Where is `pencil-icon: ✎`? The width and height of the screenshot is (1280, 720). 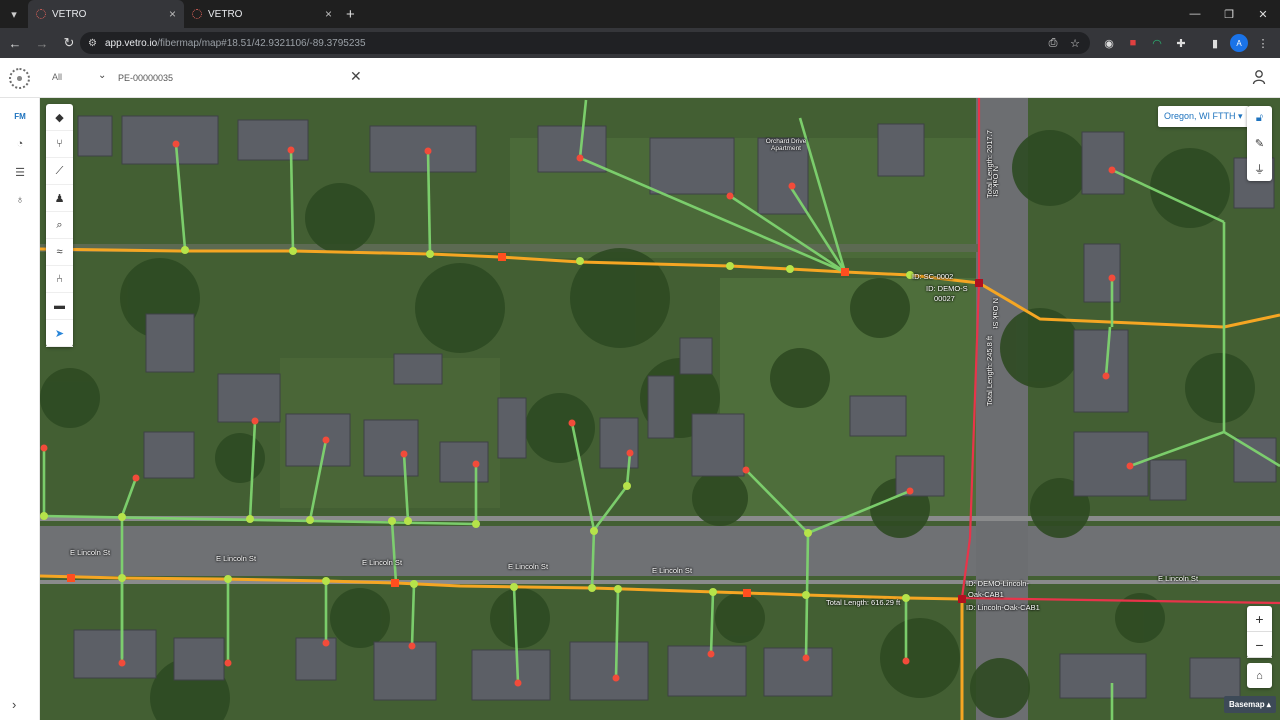 pencil-icon: ✎ is located at coordinates (1259, 143).